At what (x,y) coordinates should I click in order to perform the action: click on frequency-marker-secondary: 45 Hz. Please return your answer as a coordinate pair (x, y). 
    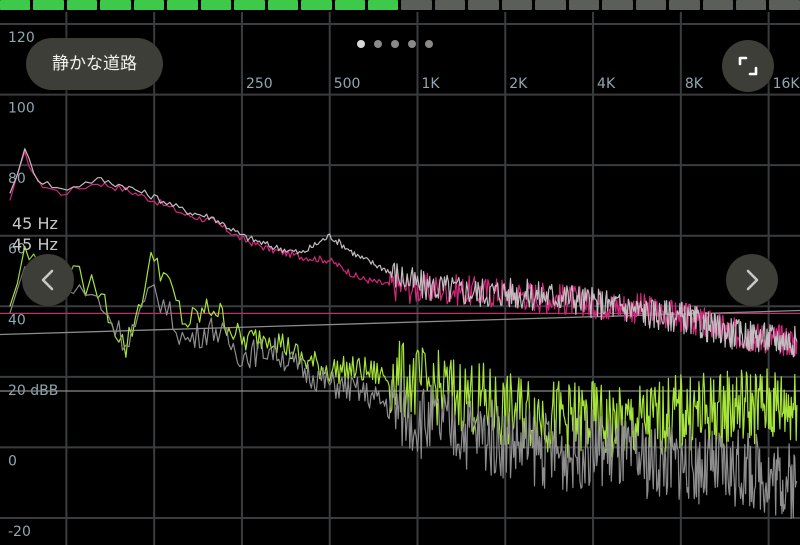
    Looking at the image, I should click on (35, 244).